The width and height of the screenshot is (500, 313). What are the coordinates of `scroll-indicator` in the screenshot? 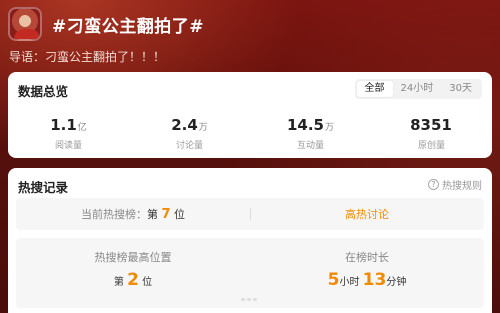 It's located at (250, 299).